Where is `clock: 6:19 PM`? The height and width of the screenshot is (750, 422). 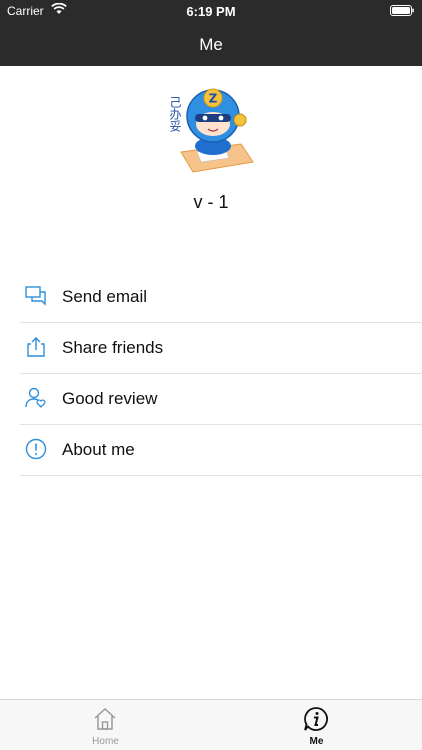 clock: 6:19 PM is located at coordinates (211, 11).